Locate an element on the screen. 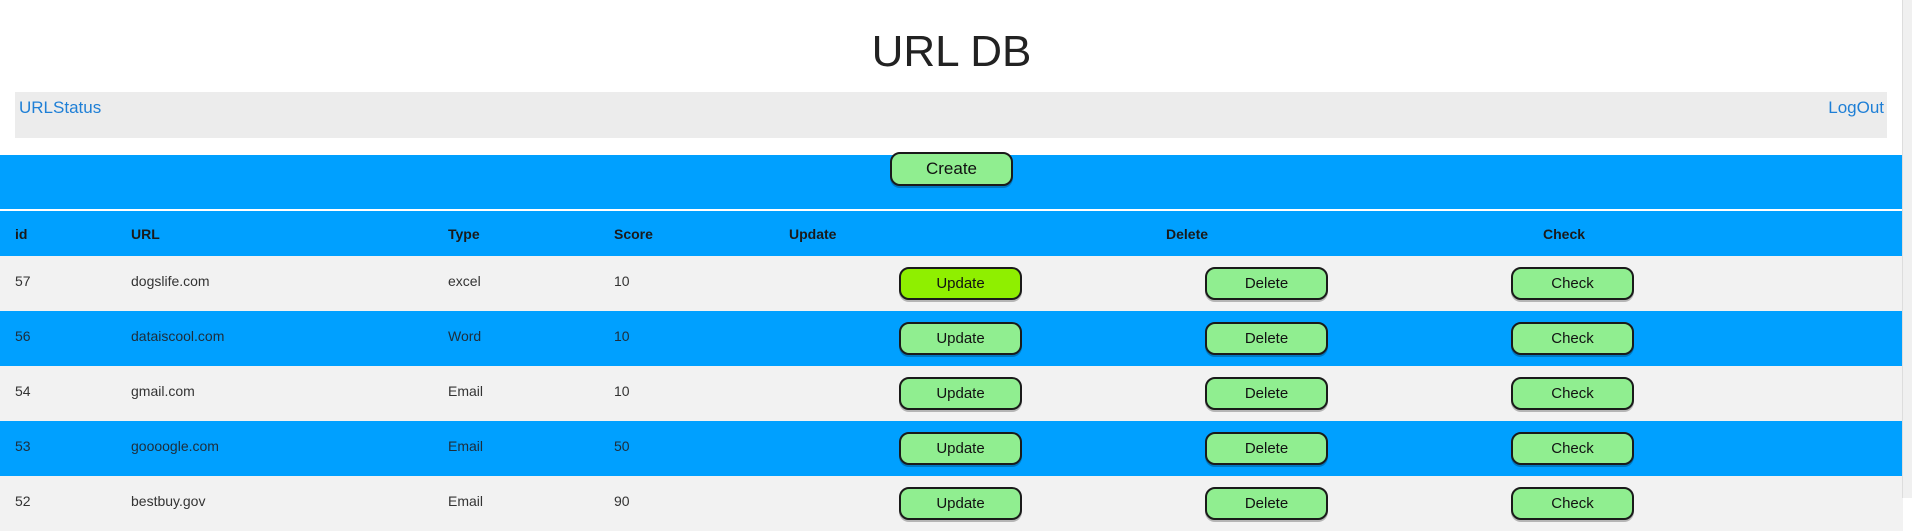 This screenshot has height=531, width=1912. cell-id: 54 is located at coordinates (23, 391).